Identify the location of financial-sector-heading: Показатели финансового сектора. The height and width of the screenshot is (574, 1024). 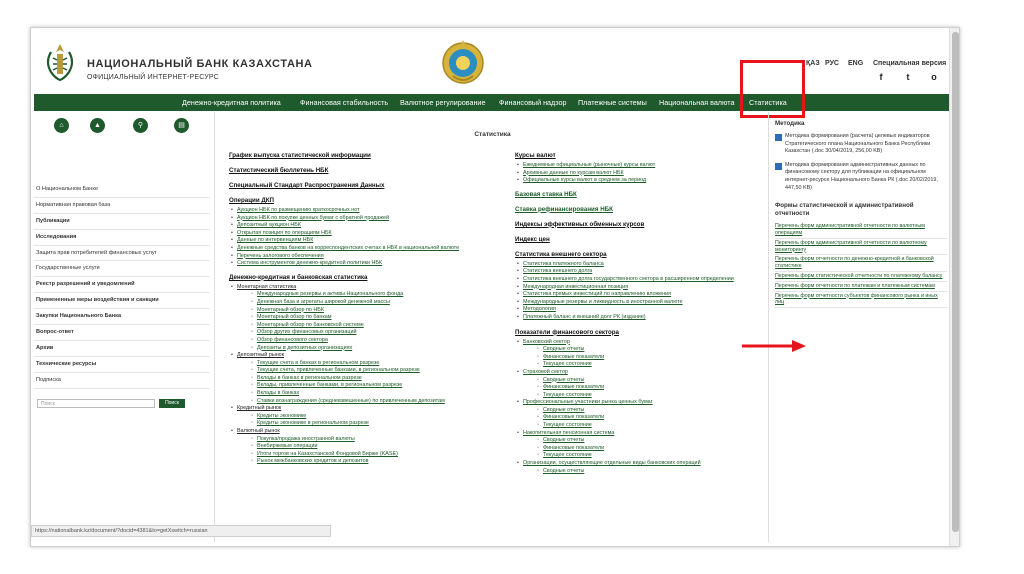
(641, 332).